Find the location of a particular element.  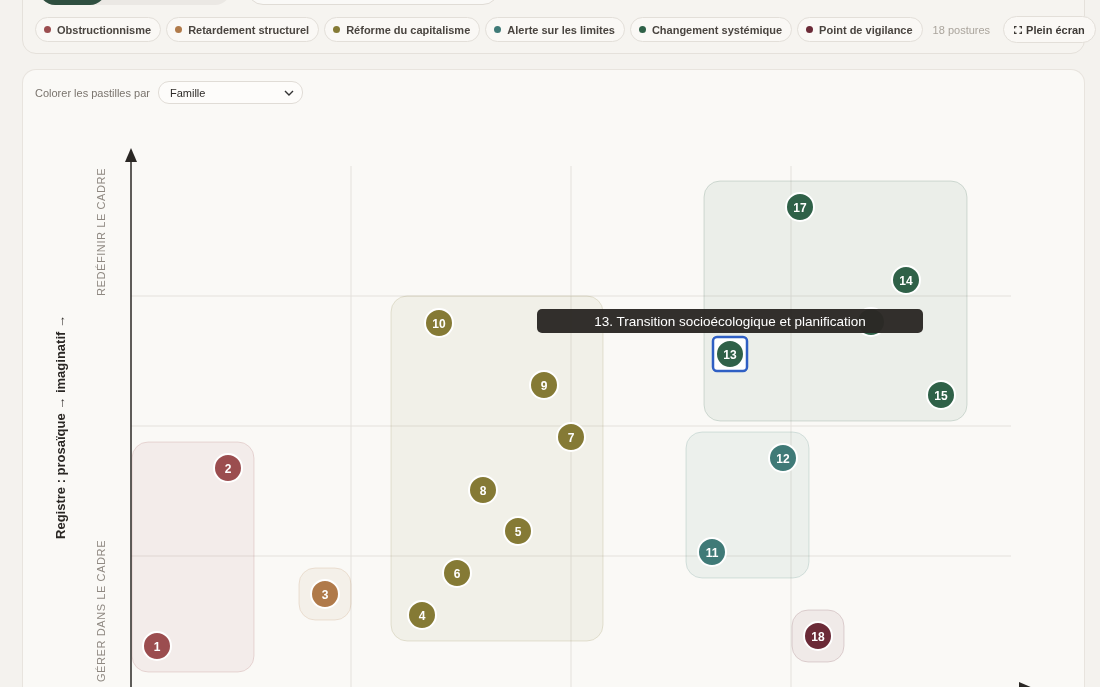

point-marker: 2 is located at coordinates (228, 468).